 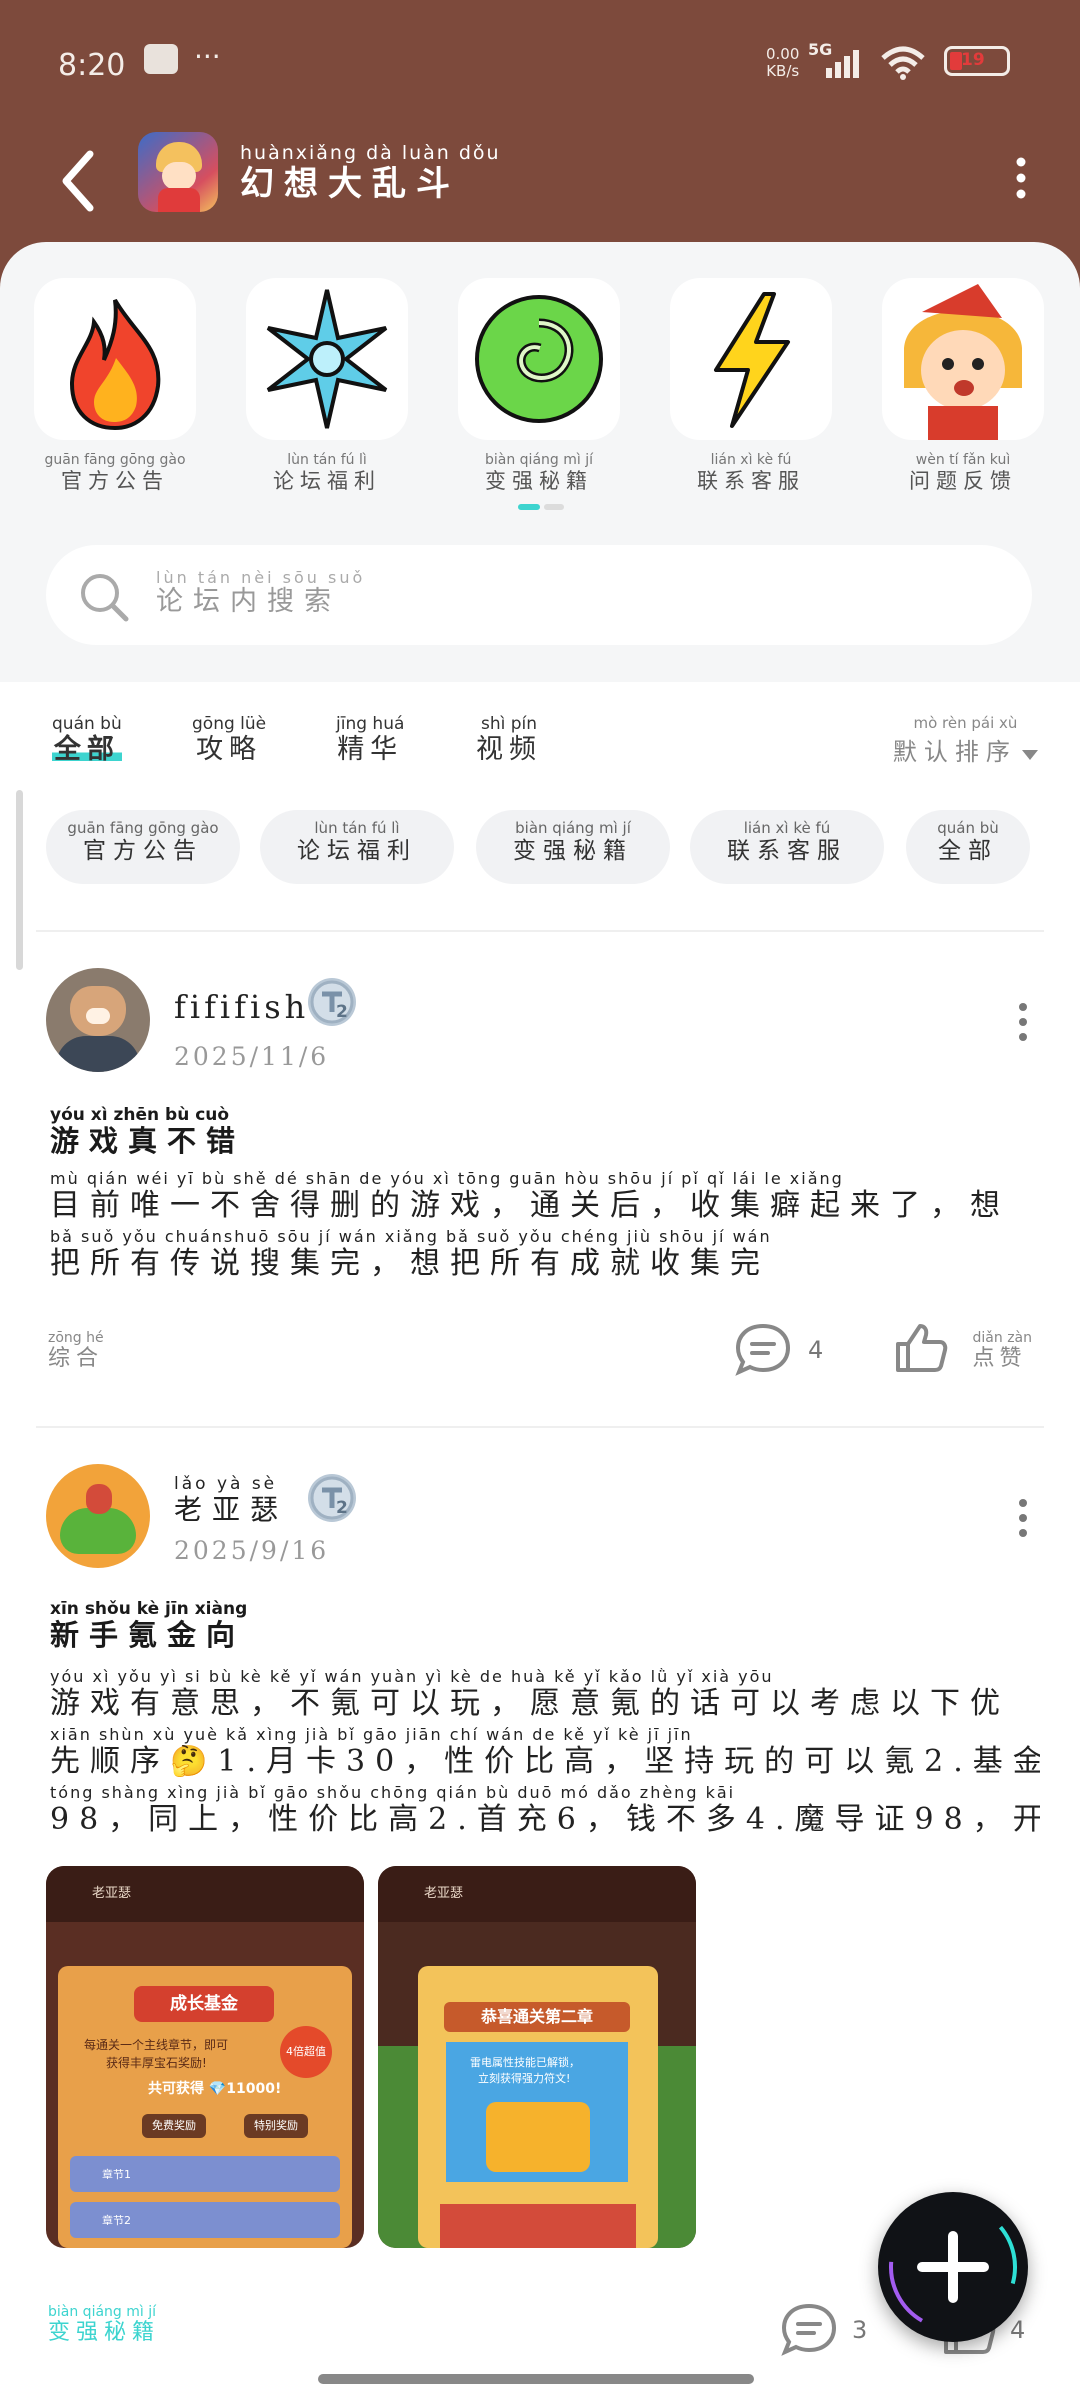 What do you see at coordinates (148, 1131) in the screenshot?
I see `post-title: yóu xì zhēn bù cuò 游戏真不错` at bounding box center [148, 1131].